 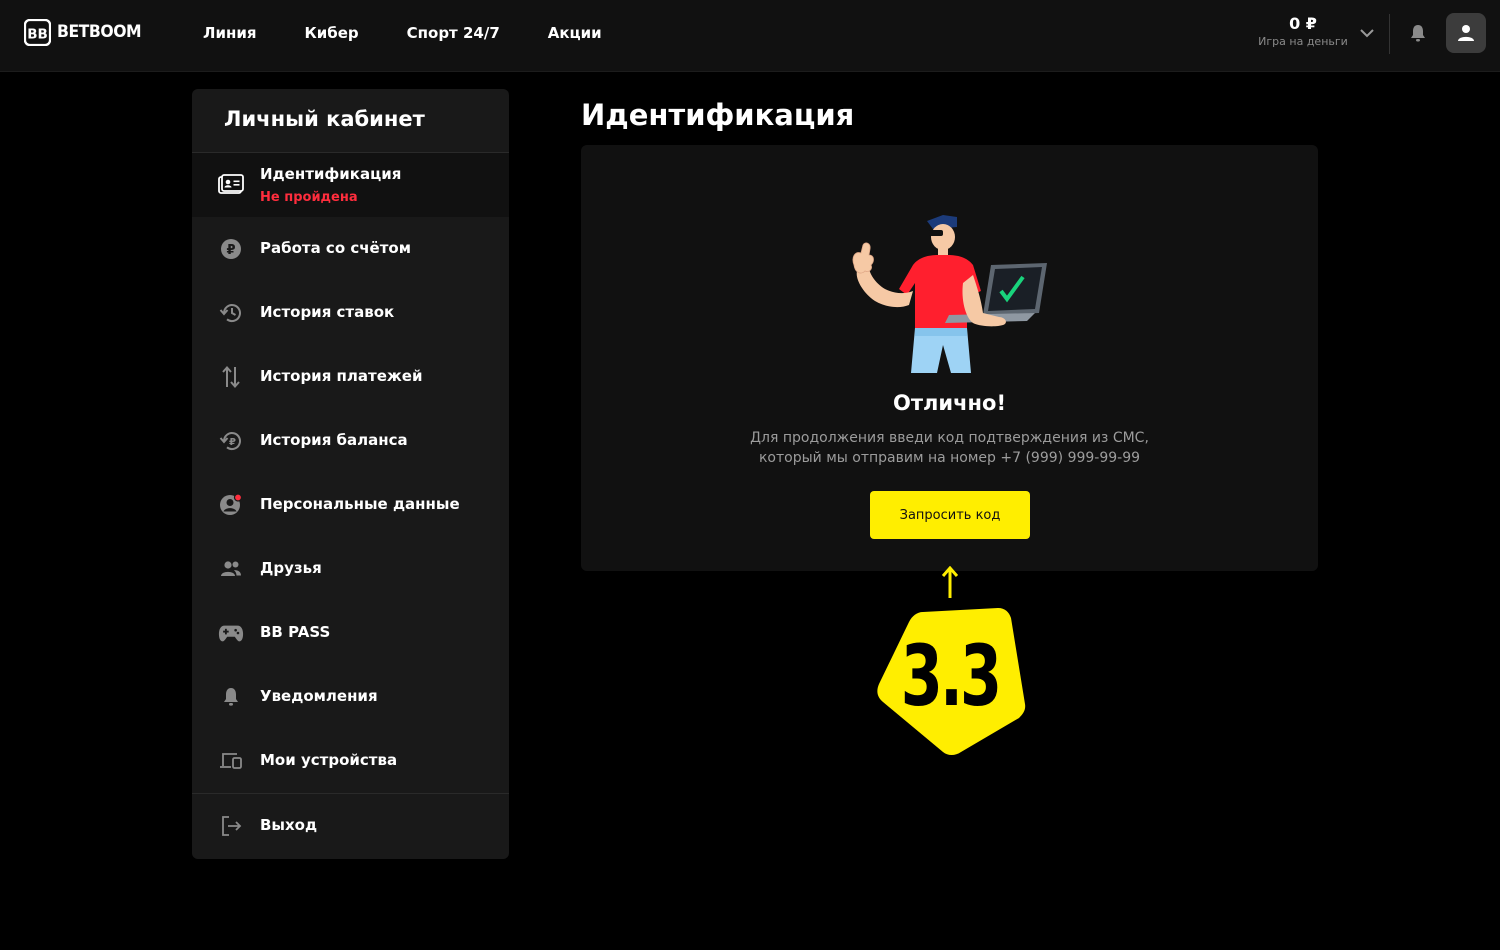 What do you see at coordinates (350, 826) in the screenshot?
I see `sidebar-item-logout: Выход` at bounding box center [350, 826].